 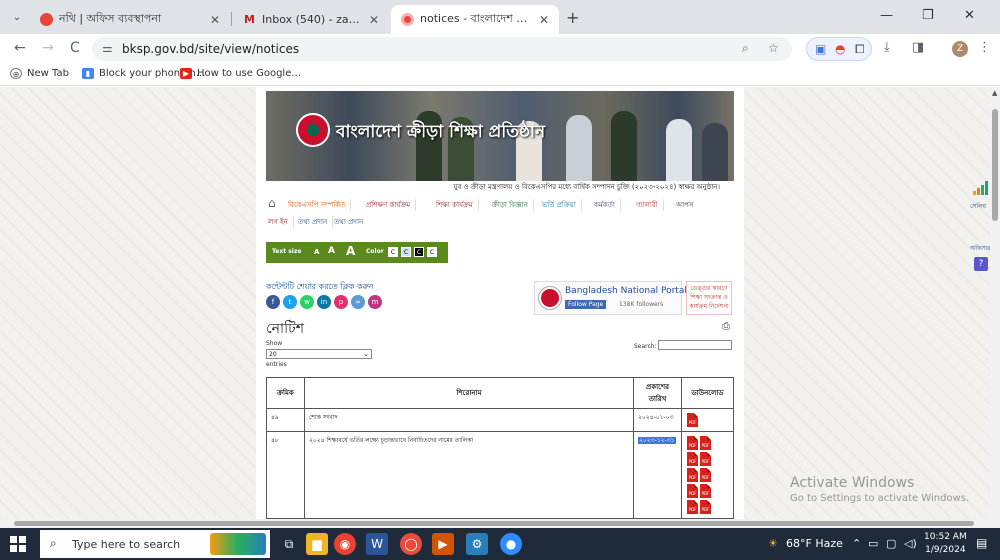 I want to click on forward-button: →, so click(x=48, y=48).